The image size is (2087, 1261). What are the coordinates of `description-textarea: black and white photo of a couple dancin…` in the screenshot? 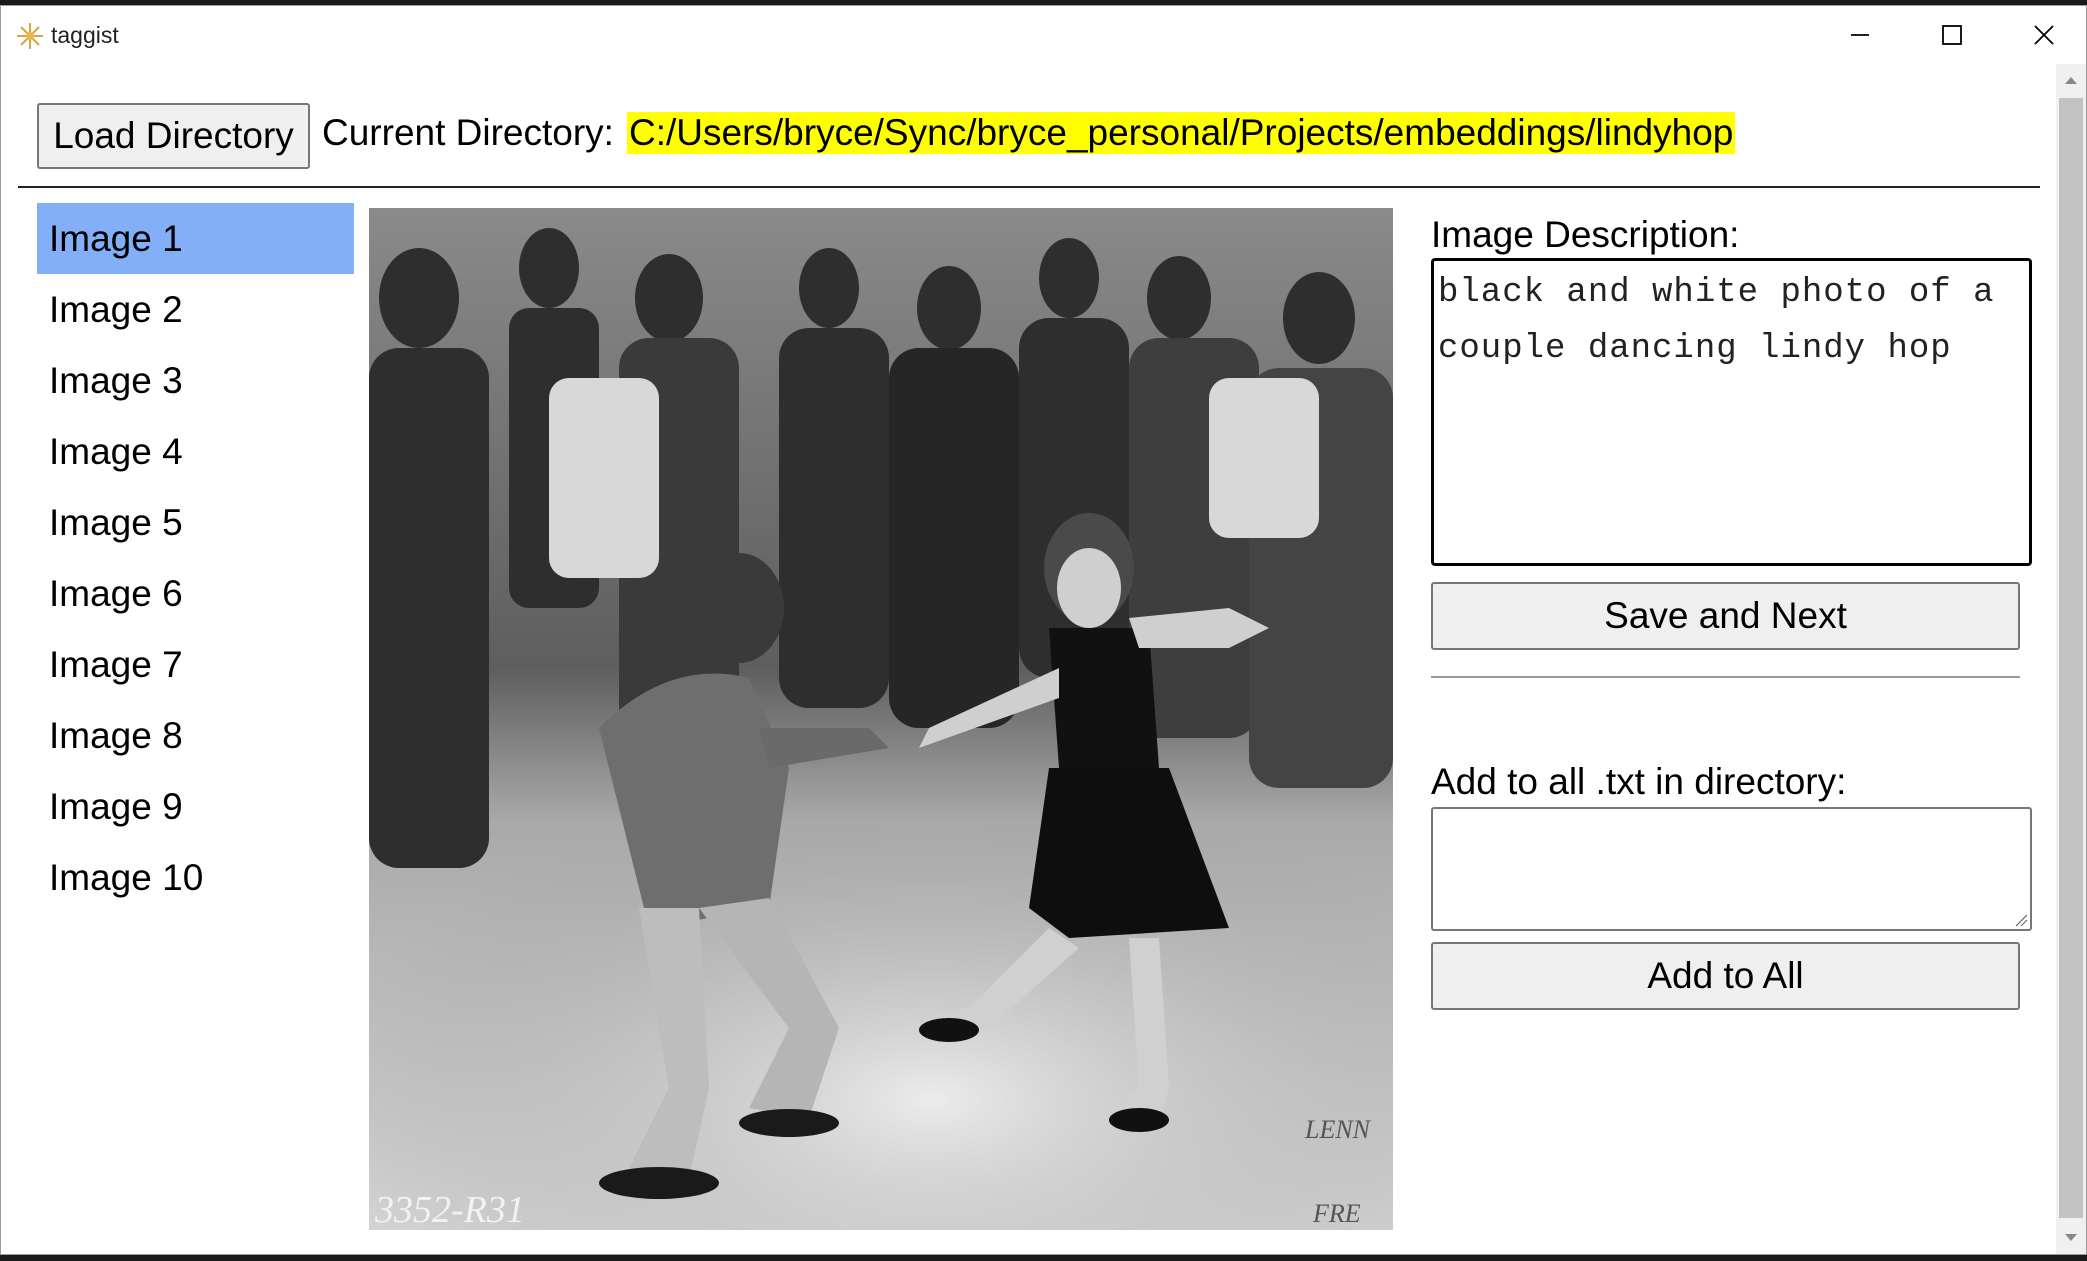 It's located at (1731, 412).